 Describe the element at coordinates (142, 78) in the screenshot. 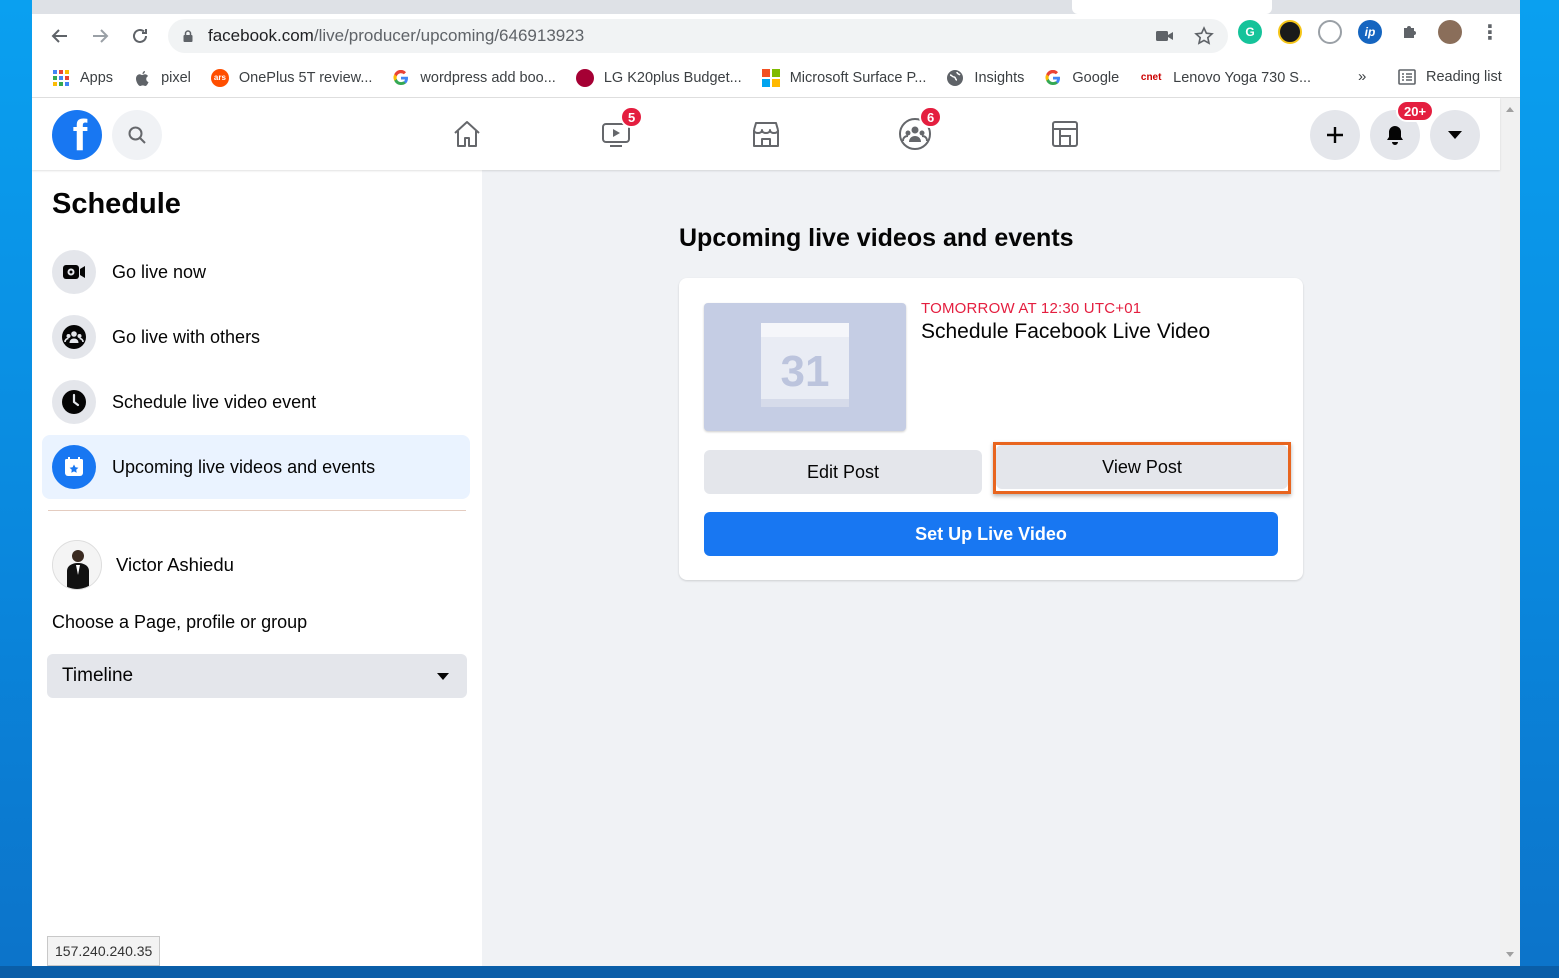

I see `apple-icon` at that location.